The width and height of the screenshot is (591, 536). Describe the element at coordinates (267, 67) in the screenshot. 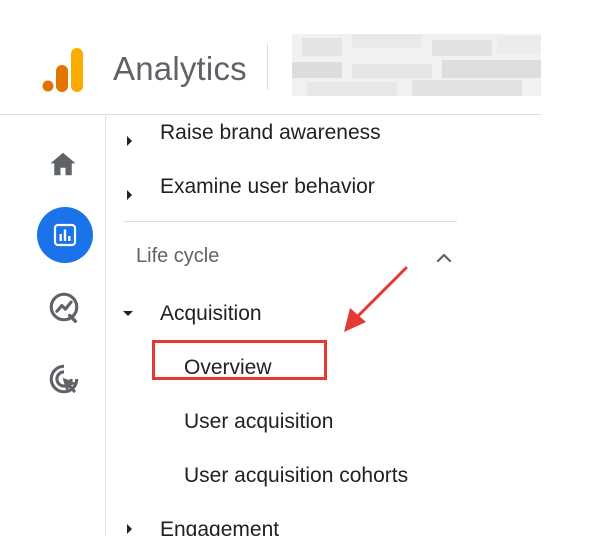

I see `title-divider` at that location.